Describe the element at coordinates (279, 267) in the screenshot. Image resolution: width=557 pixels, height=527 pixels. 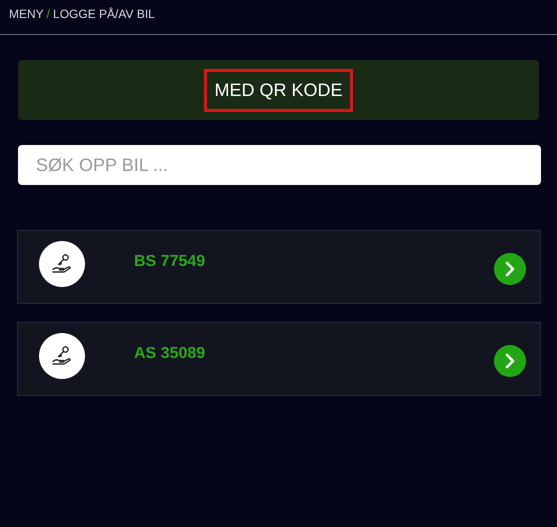
I see `car-card: BS 77549` at that location.